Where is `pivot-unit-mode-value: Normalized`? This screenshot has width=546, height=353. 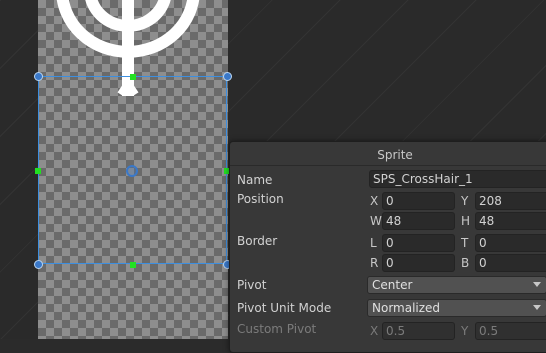
pivot-unit-mode-value: Normalized is located at coordinates (406, 308).